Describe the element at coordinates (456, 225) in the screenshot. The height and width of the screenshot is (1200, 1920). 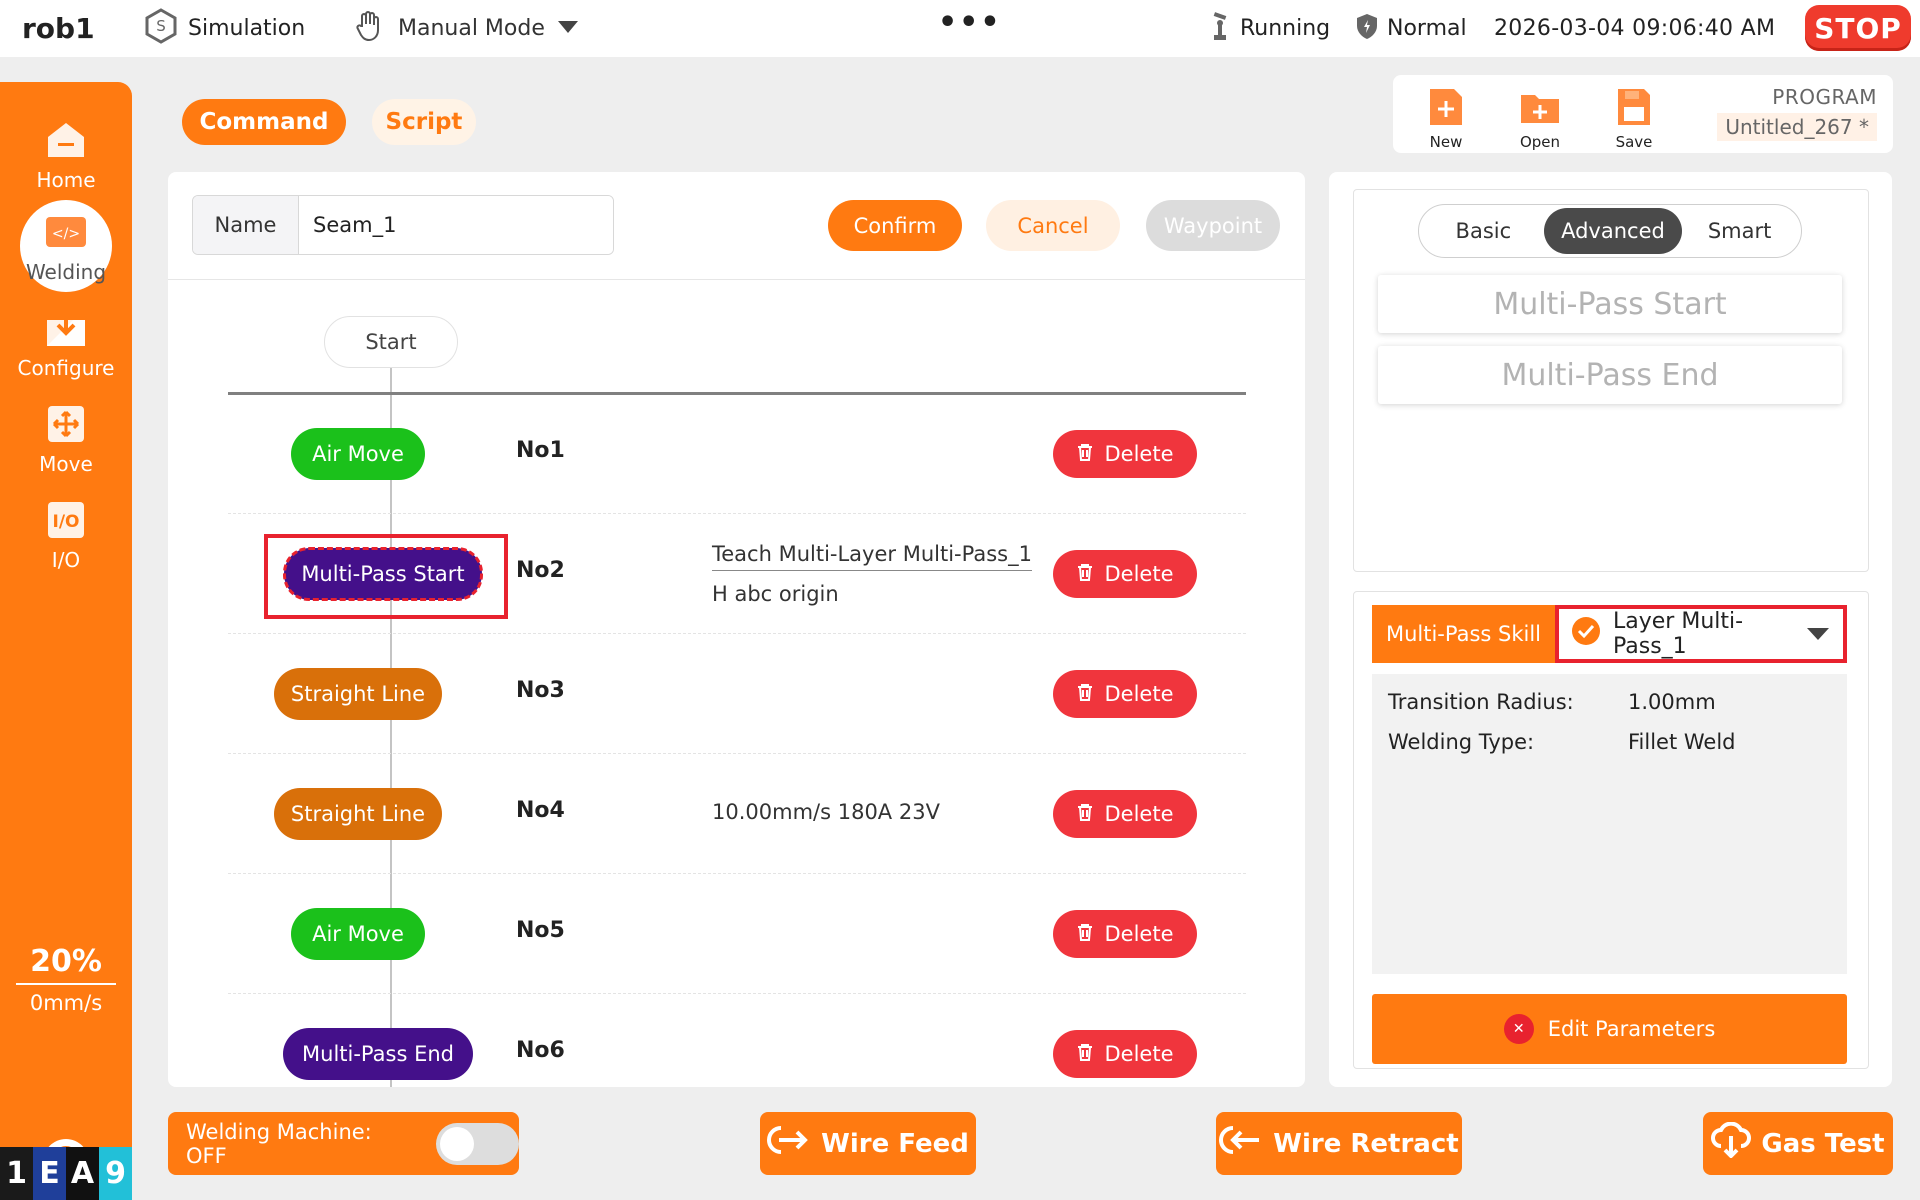
I see `name-input` at that location.